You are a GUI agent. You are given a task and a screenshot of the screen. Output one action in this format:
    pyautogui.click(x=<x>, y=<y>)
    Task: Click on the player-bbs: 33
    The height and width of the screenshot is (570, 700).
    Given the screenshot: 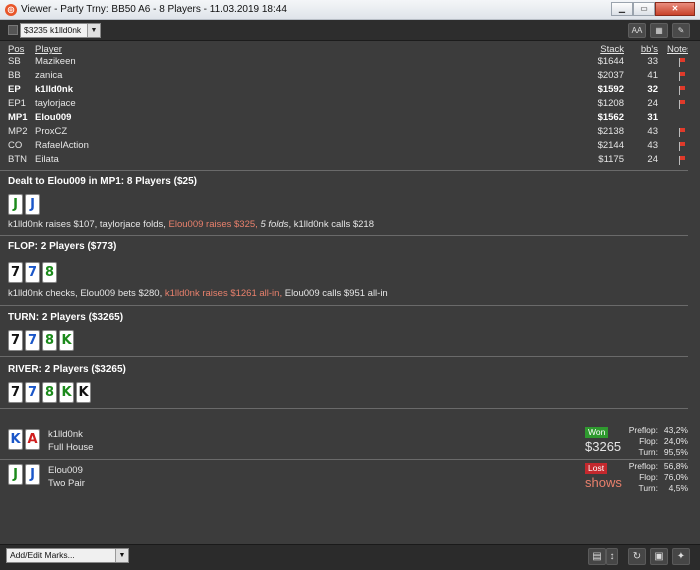 What is the action you would take?
    pyautogui.click(x=652, y=61)
    